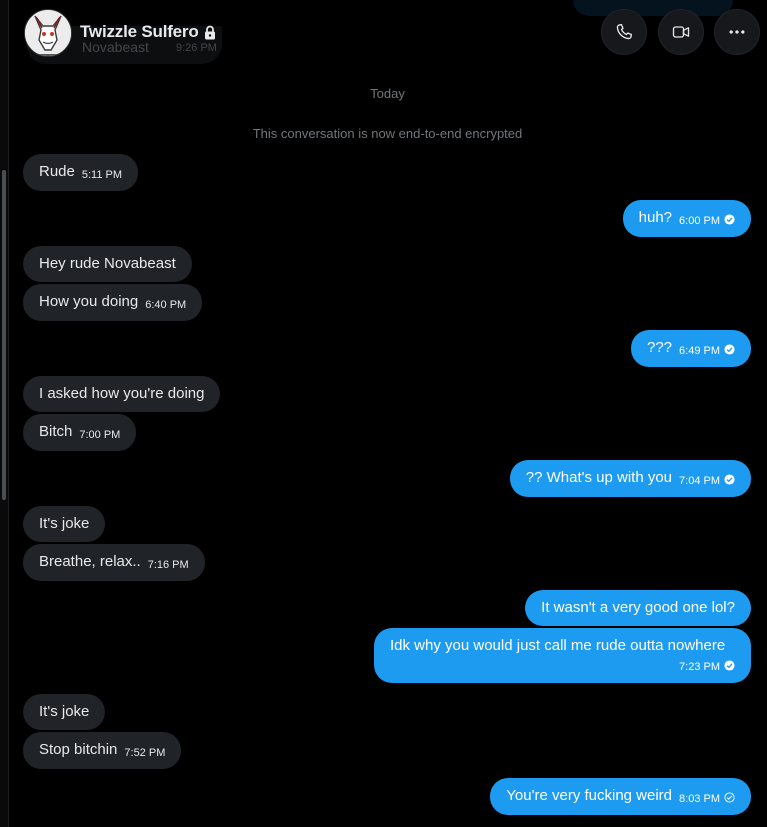 This screenshot has height=827, width=767. I want to click on message-text: I asked how you're doing, so click(122, 393).